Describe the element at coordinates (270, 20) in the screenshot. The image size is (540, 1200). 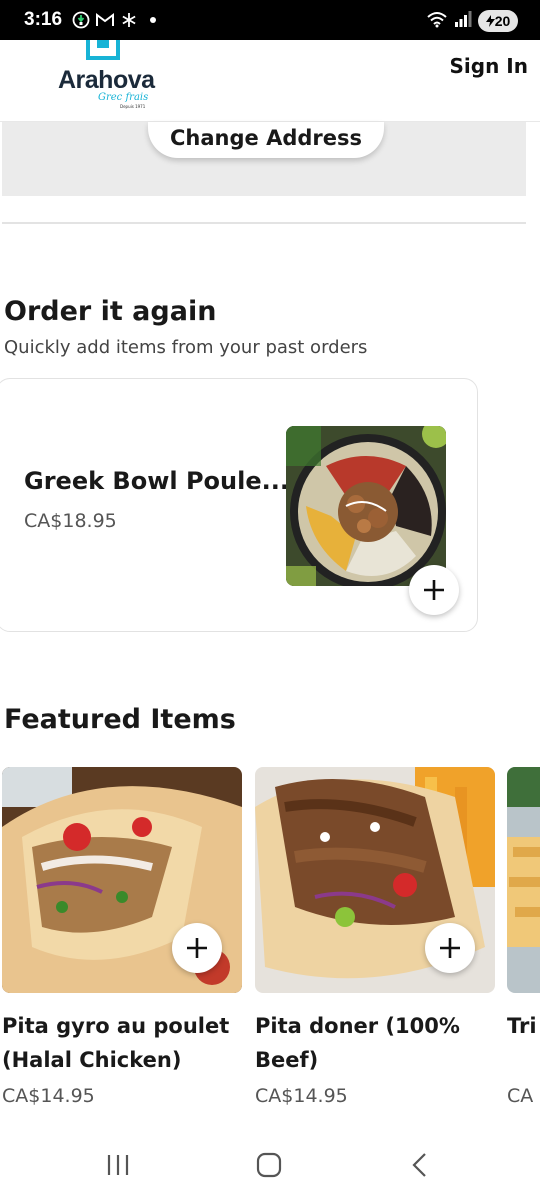
I see `status-bar: 3:16 20` at that location.